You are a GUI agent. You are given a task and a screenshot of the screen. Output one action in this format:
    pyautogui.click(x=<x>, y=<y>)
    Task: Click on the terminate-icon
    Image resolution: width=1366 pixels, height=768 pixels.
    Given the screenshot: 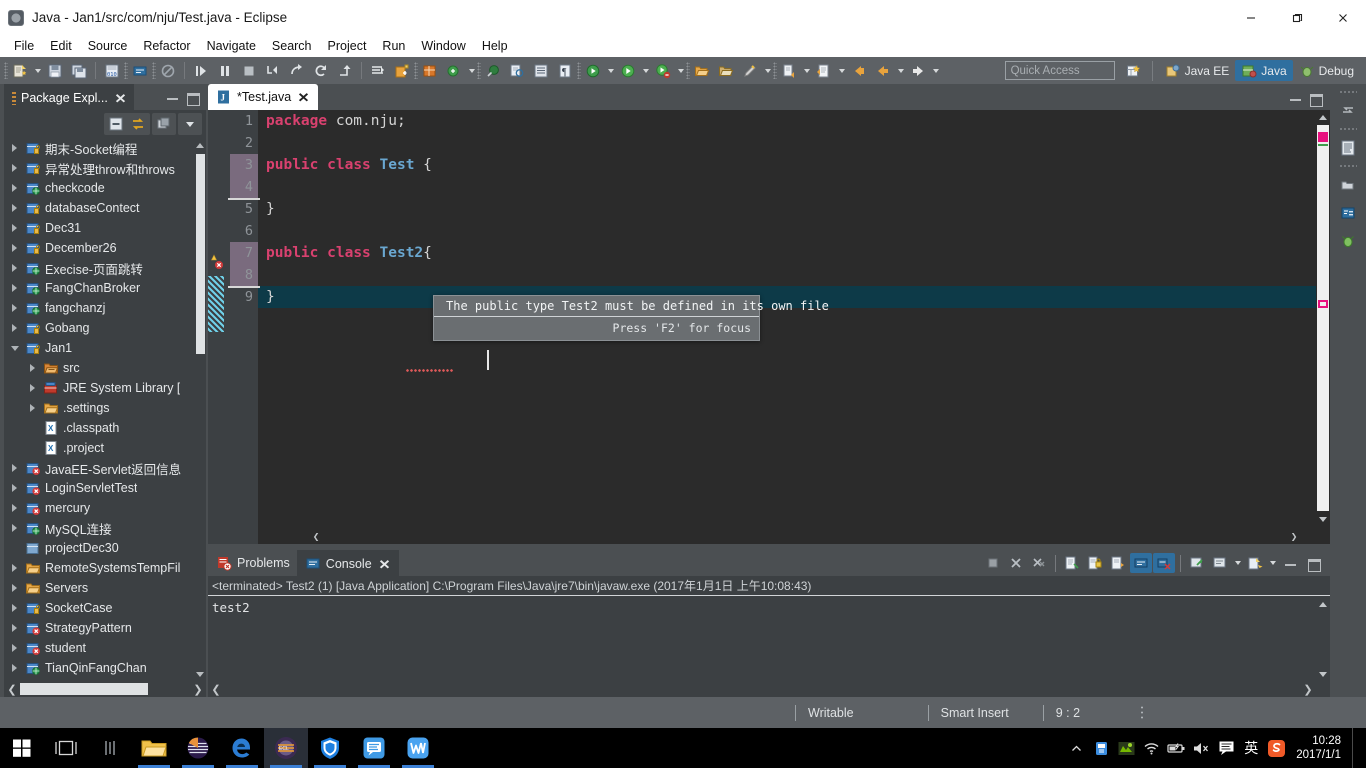 What is the action you would take?
    pyautogui.click(x=993, y=563)
    